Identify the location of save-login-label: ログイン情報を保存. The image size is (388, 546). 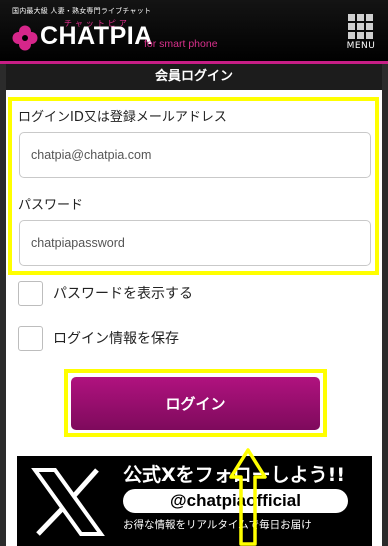
(116, 339).